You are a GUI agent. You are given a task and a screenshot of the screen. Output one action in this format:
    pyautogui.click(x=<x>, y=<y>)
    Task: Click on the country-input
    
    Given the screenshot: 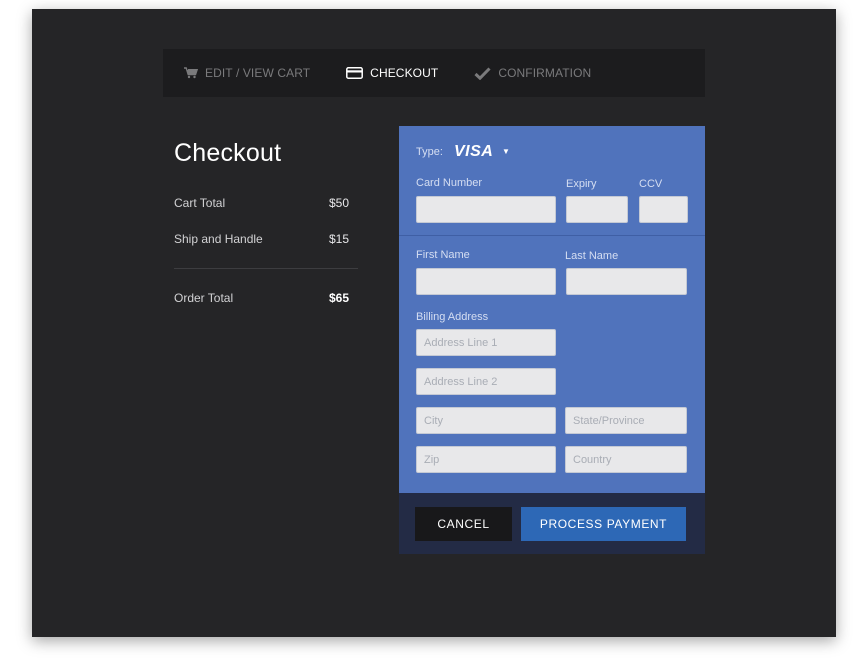 What is the action you would take?
    pyautogui.click(x=626, y=459)
    